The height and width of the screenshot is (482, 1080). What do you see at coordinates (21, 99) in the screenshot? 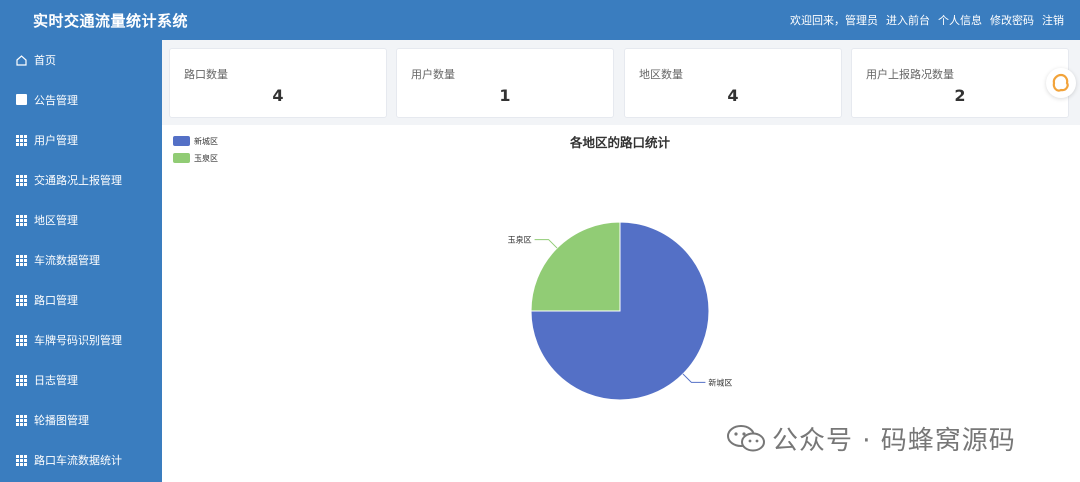
I see `chat-icon` at bounding box center [21, 99].